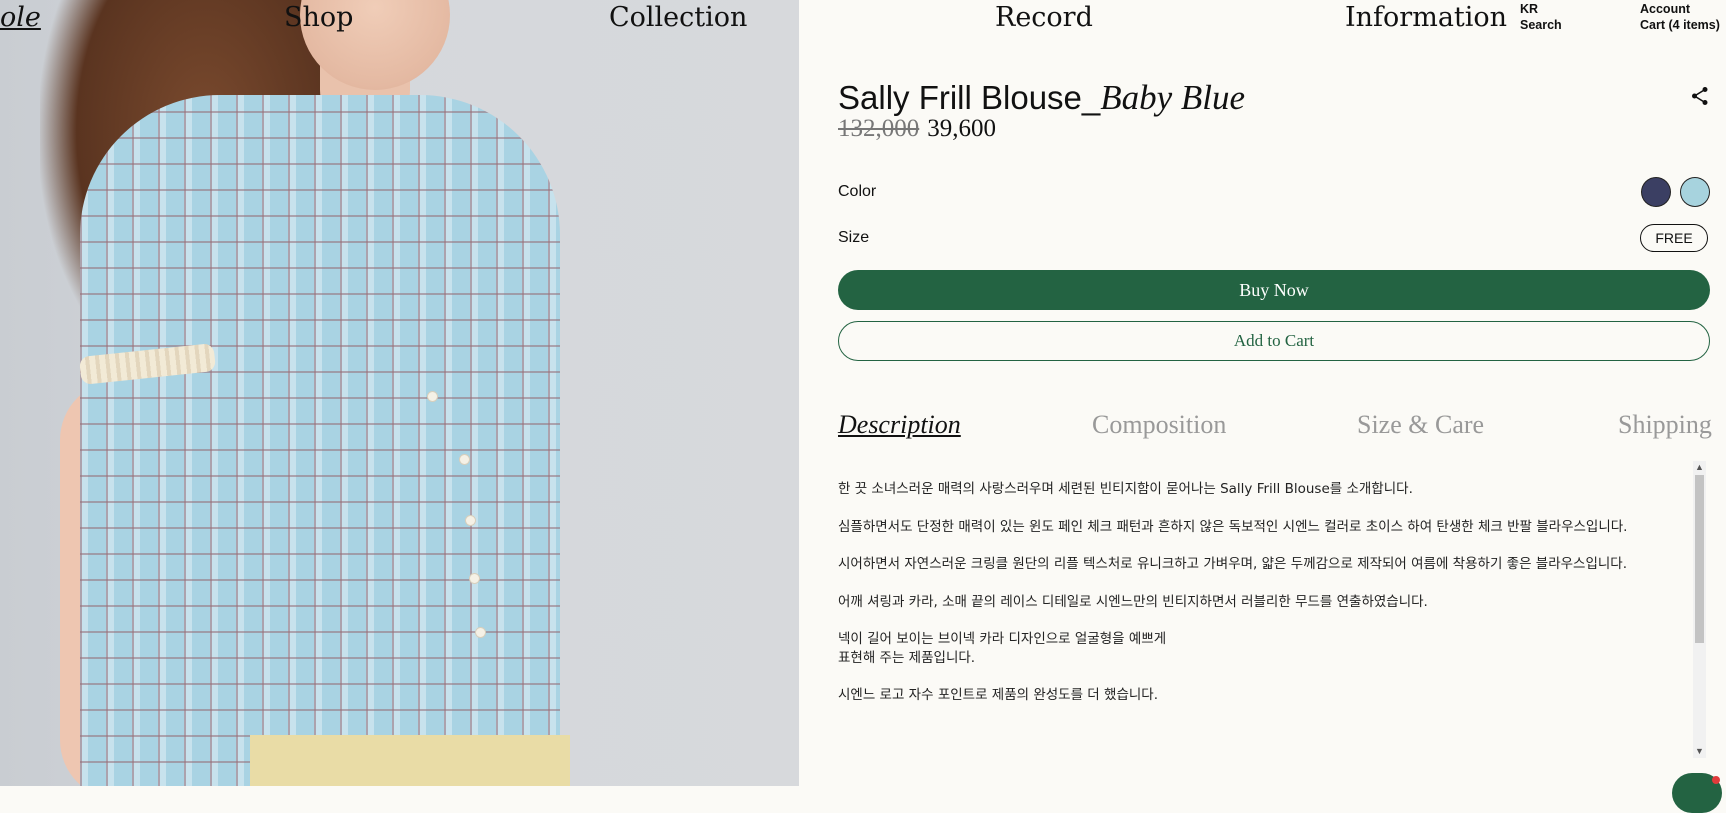 Image resolution: width=1726 pixels, height=813 pixels. What do you see at coordinates (1700, 96) in the screenshot?
I see `share-icon` at bounding box center [1700, 96].